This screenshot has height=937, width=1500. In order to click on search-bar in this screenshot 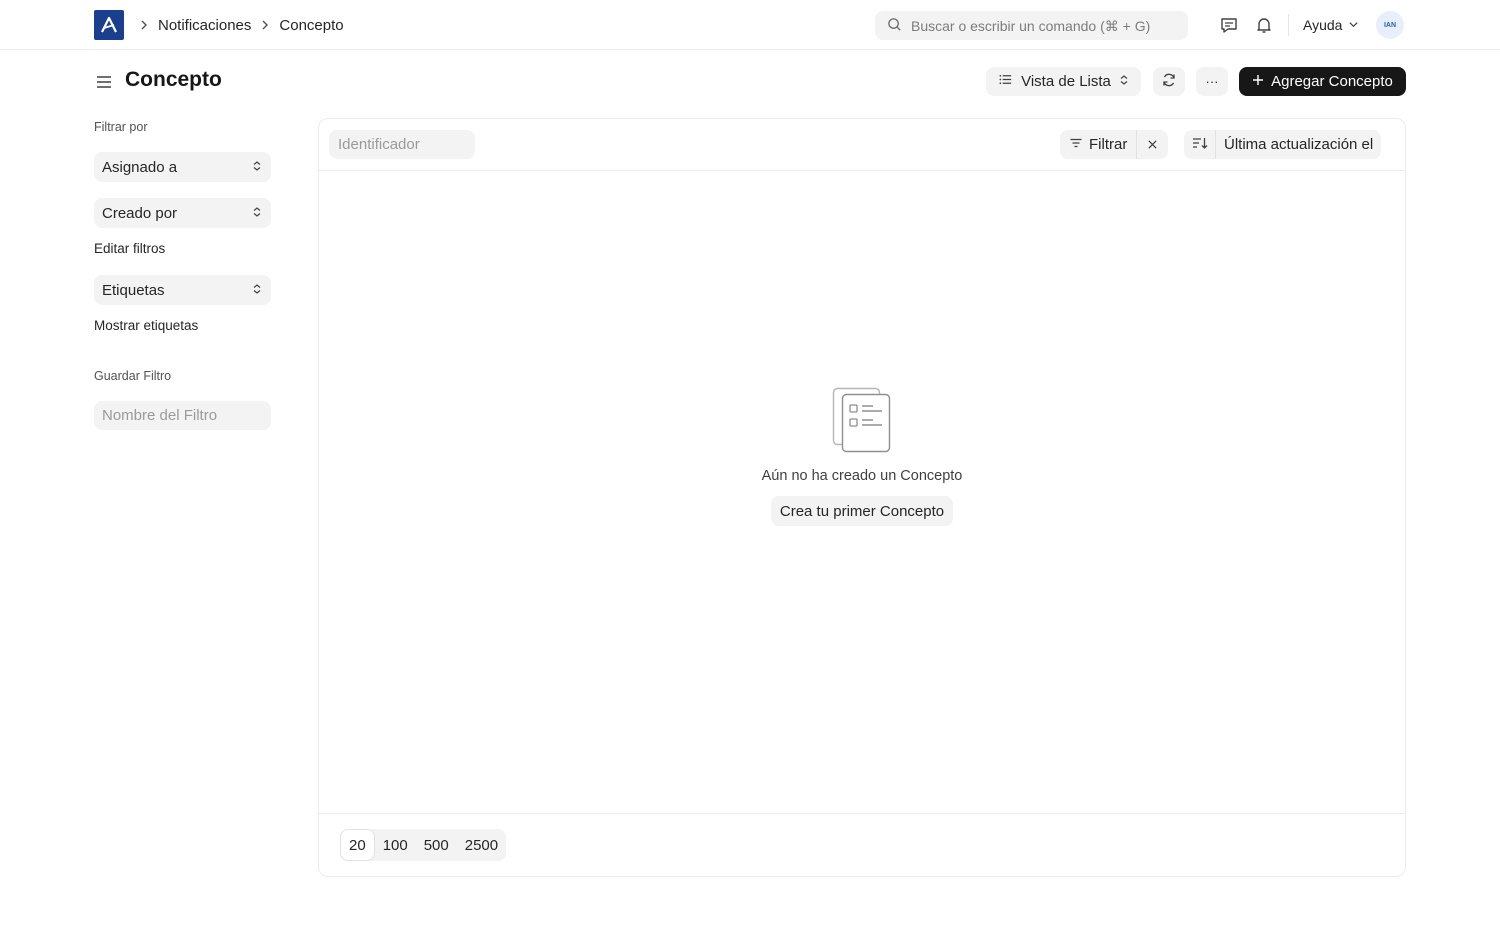, I will do `click(1031, 25)`.